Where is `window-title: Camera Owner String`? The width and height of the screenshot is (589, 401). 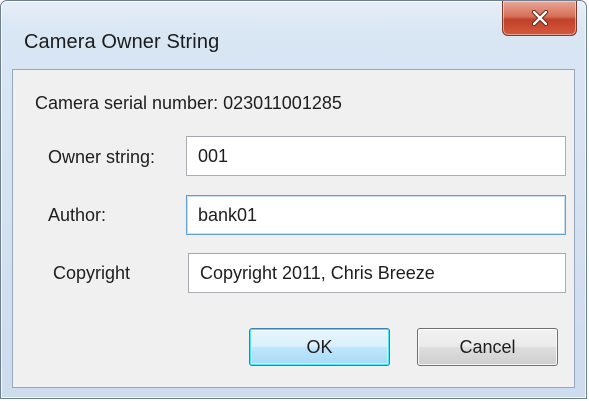
window-title: Camera Owner String is located at coordinates (122, 42).